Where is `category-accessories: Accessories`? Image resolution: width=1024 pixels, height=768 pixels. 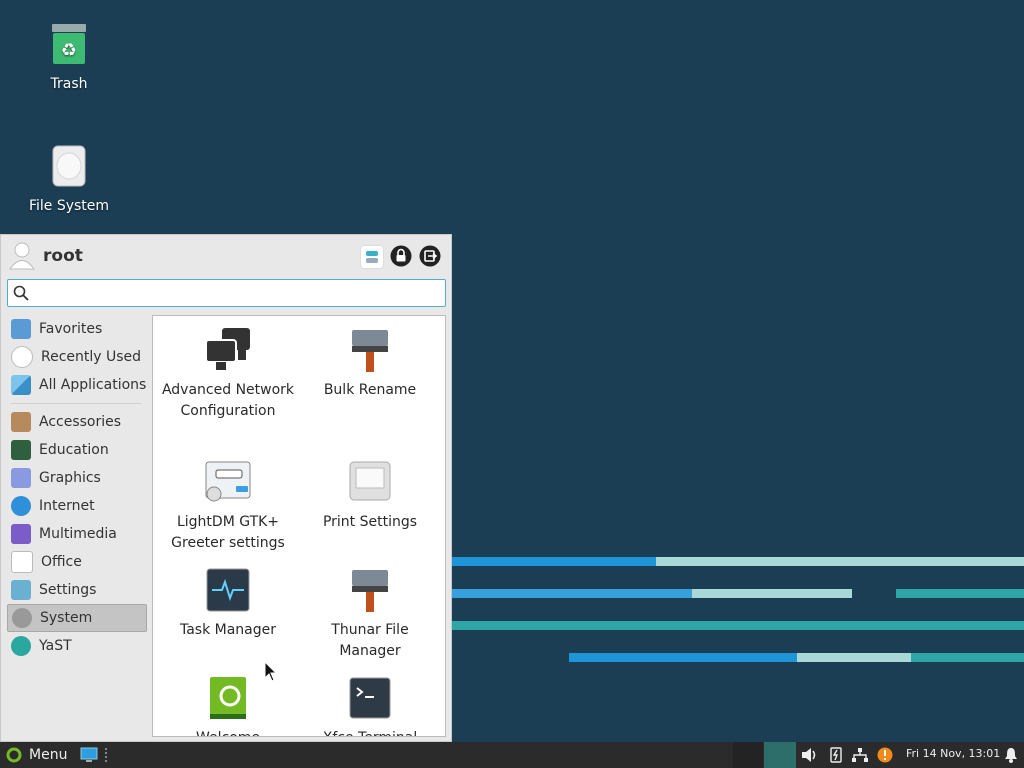 category-accessories: Accessories is located at coordinates (77, 422).